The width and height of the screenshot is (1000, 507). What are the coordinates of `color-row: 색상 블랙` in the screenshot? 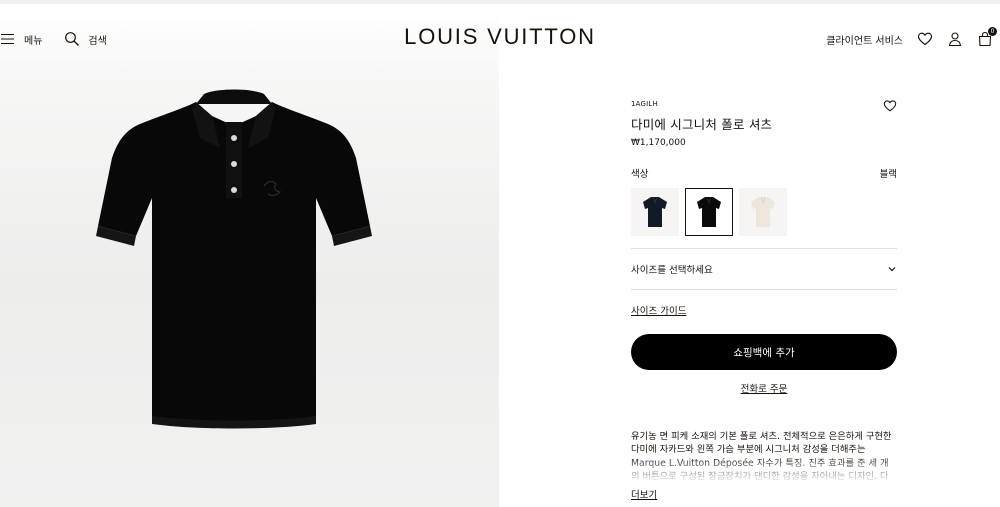 It's located at (764, 173).